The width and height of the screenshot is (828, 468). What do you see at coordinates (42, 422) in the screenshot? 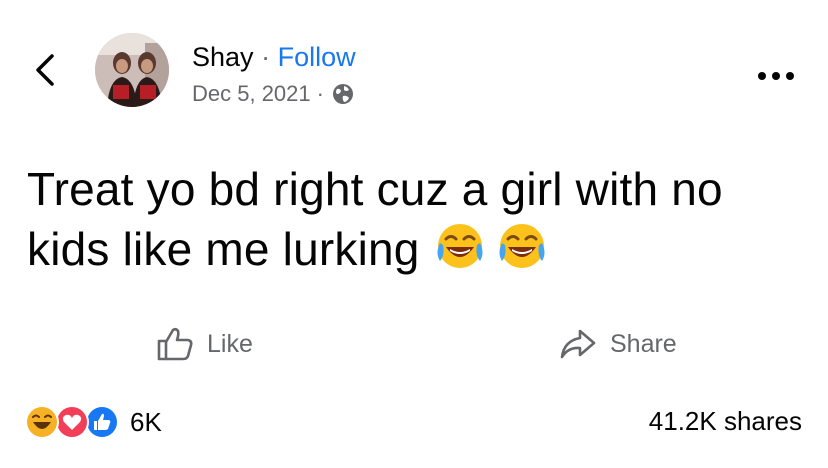
I see `haha-reaction-icon` at bounding box center [42, 422].